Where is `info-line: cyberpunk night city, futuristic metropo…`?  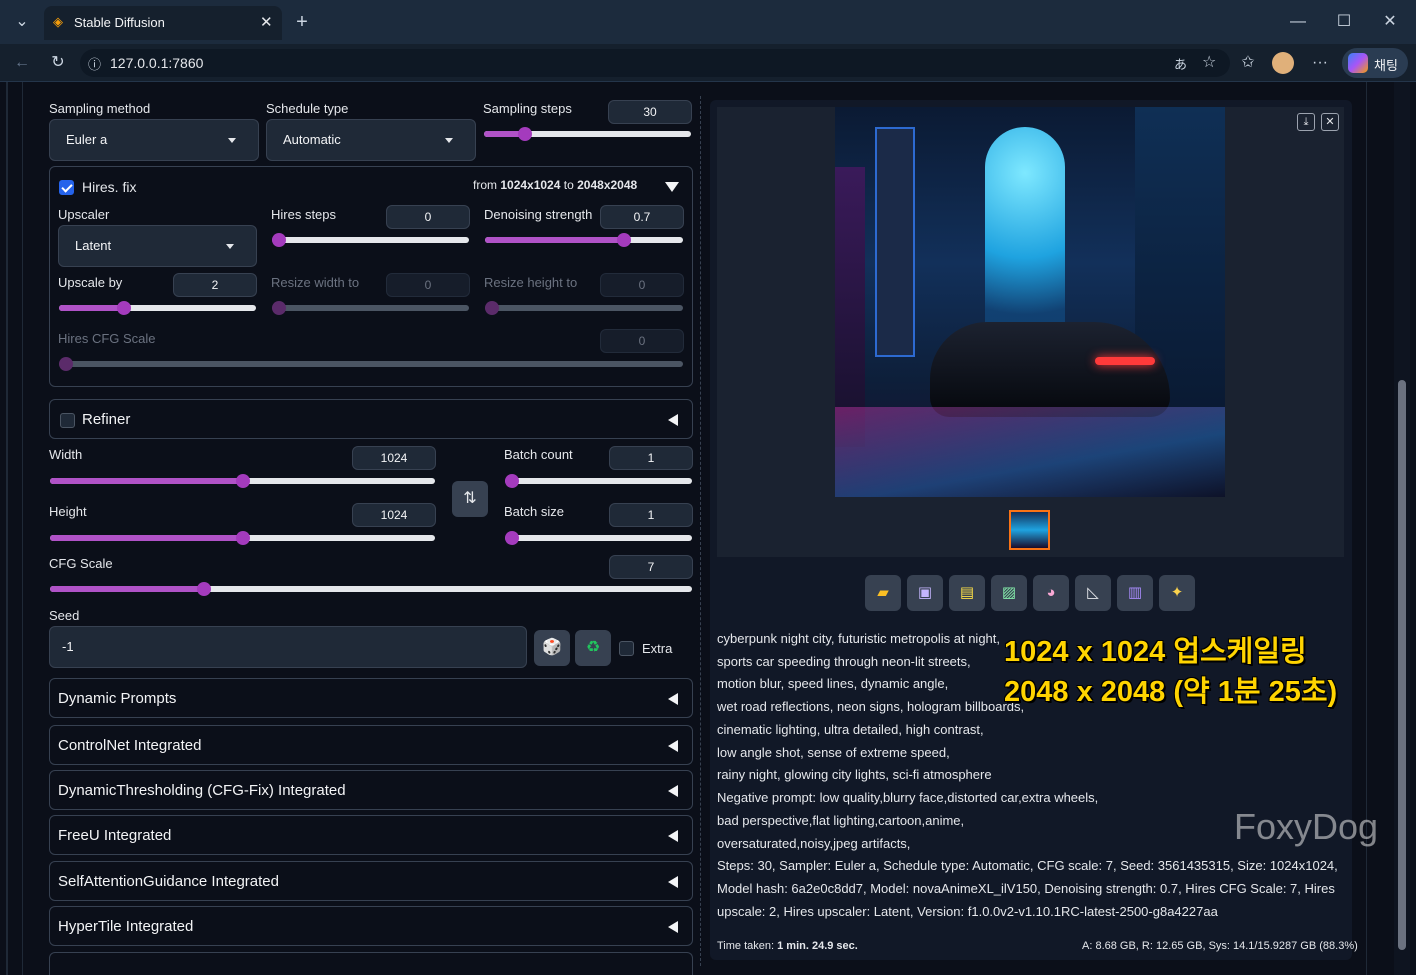
info-line: cyberpunk night city, futuristic metropo… is located at coordinates (858, 638).